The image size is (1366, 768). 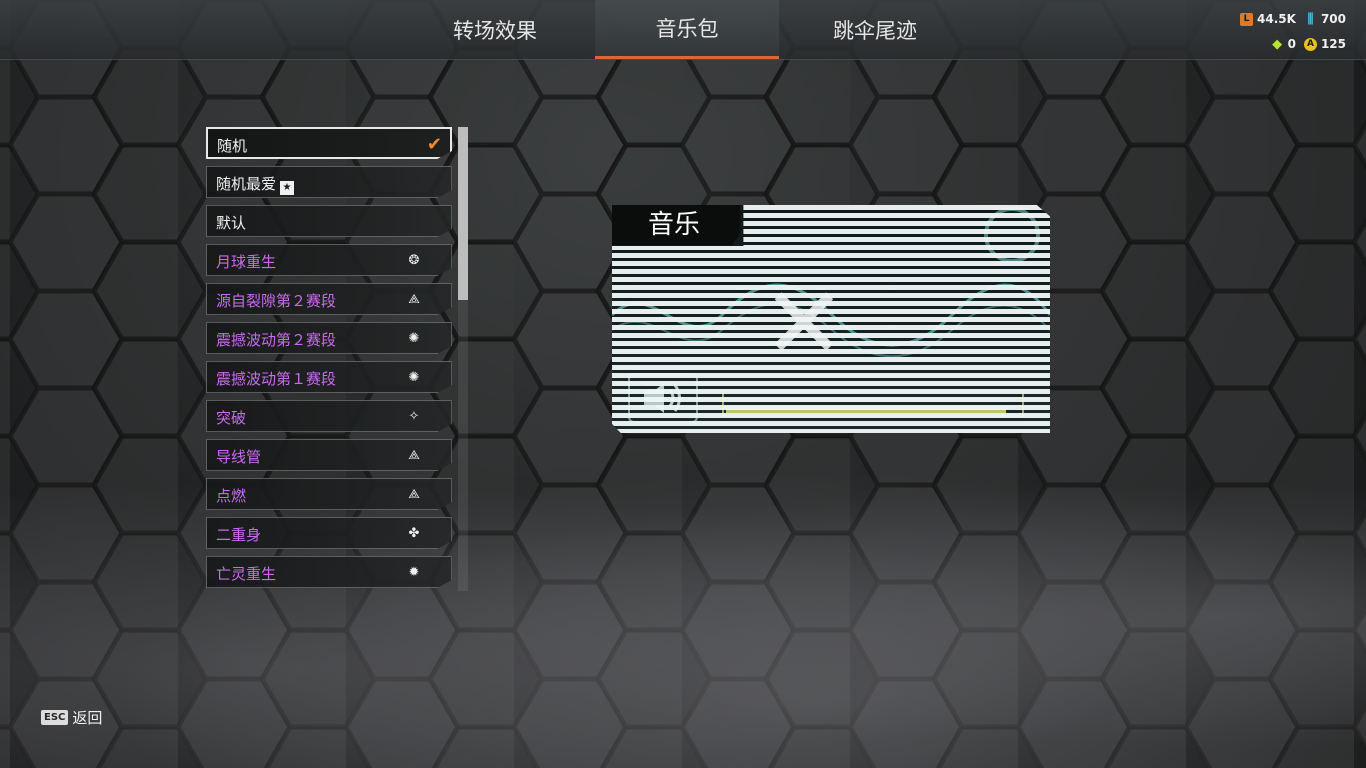 I want to click on back-label: 返回, so click(x=87, y=718).